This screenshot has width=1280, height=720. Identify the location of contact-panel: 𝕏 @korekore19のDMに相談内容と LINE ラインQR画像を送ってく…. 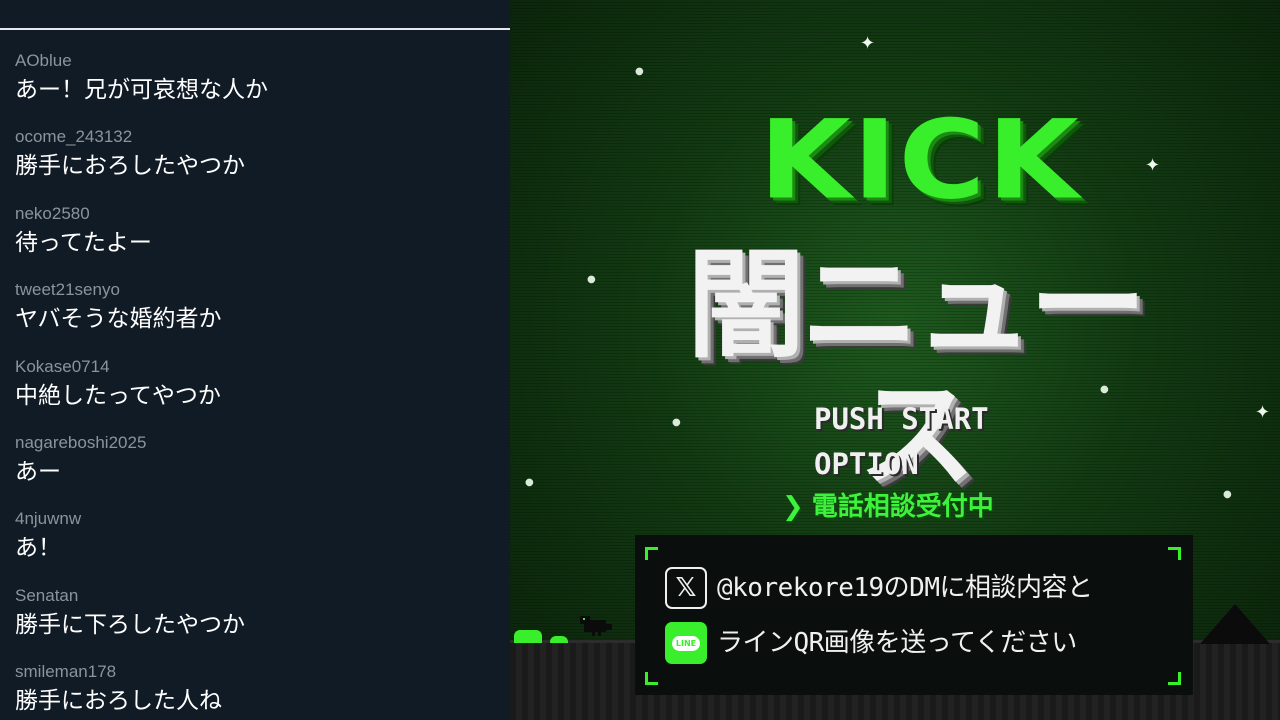
(914, 615).